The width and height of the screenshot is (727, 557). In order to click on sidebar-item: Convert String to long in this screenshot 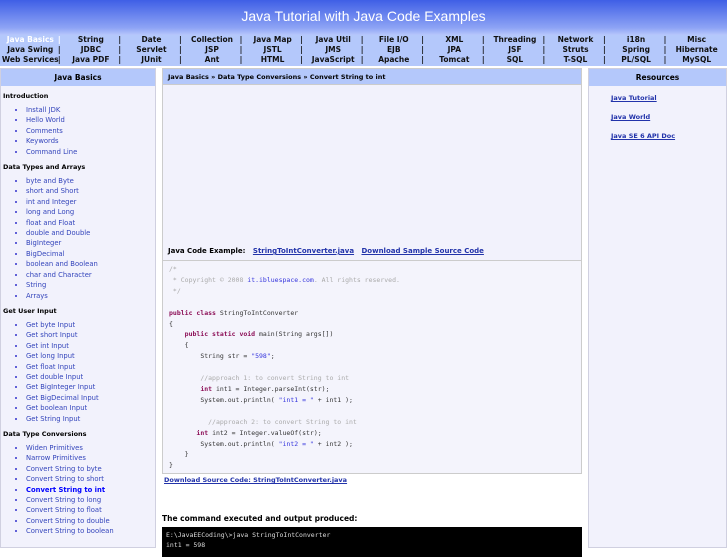, I will do `click(90, 500)`.